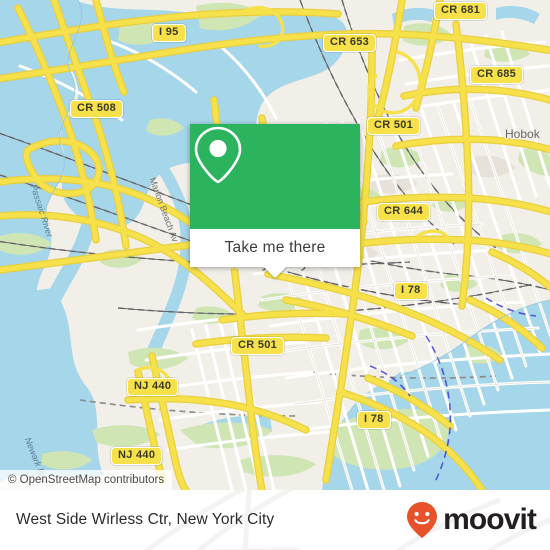  Describe the element at coordinates (218, 155) in the screenshot. I see `map-pin-icon` at that location.